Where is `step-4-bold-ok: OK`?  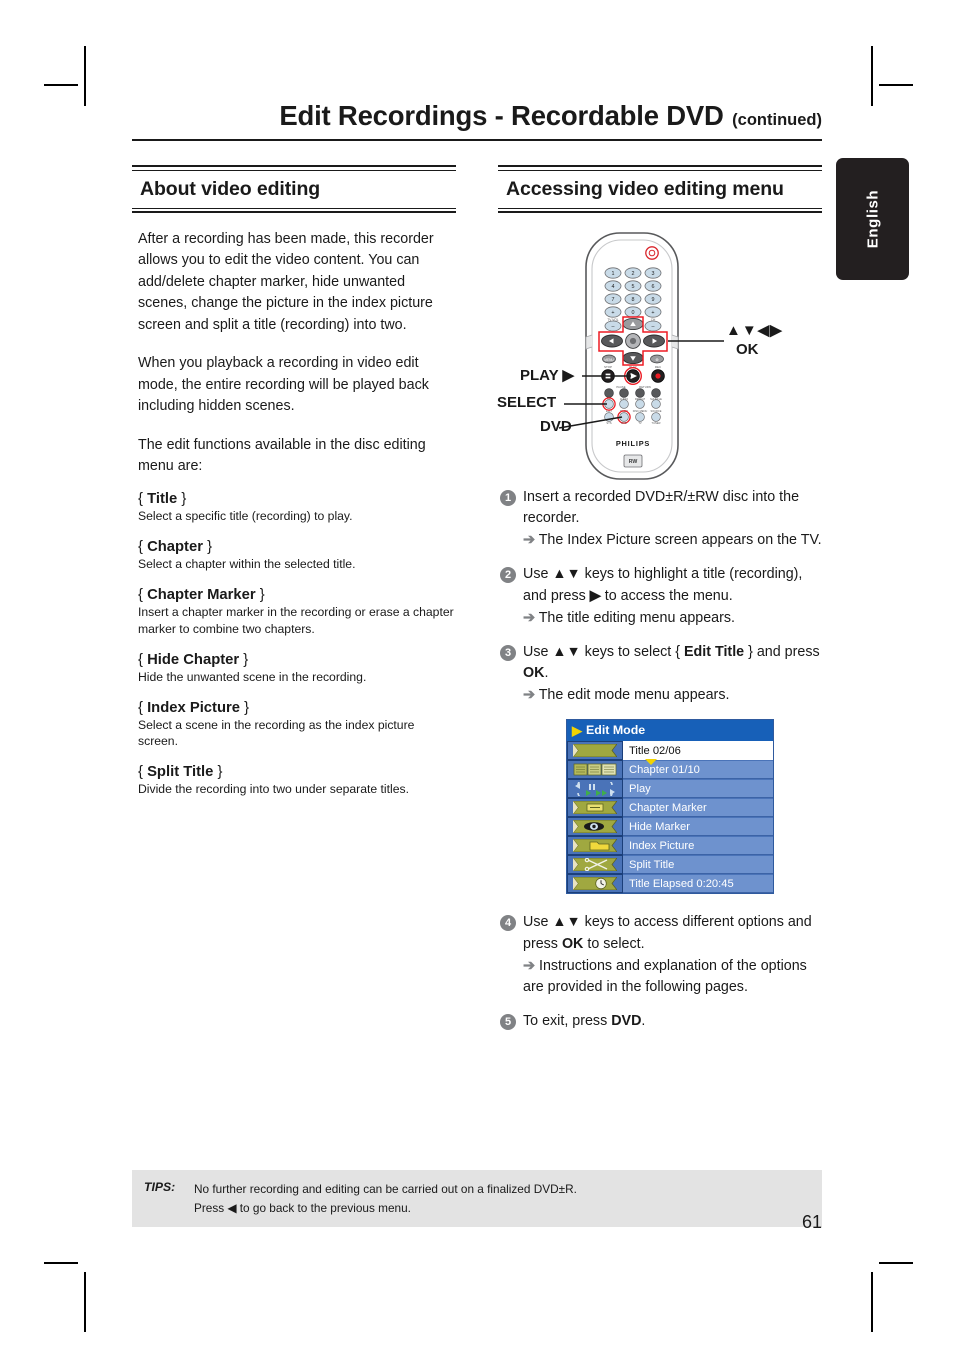
step-4-bold-ok: OK is located at coordinates (572, 943).